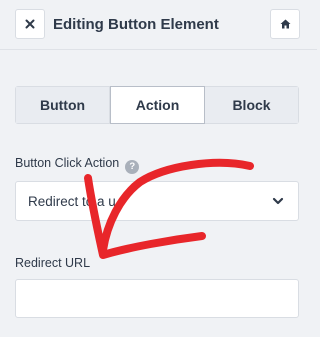 This screenshot has height=337, width=320. Describe the element at coordinates (53, 263) in the screenshot. I see `redirect-url-label: Redirect URL` at that location.